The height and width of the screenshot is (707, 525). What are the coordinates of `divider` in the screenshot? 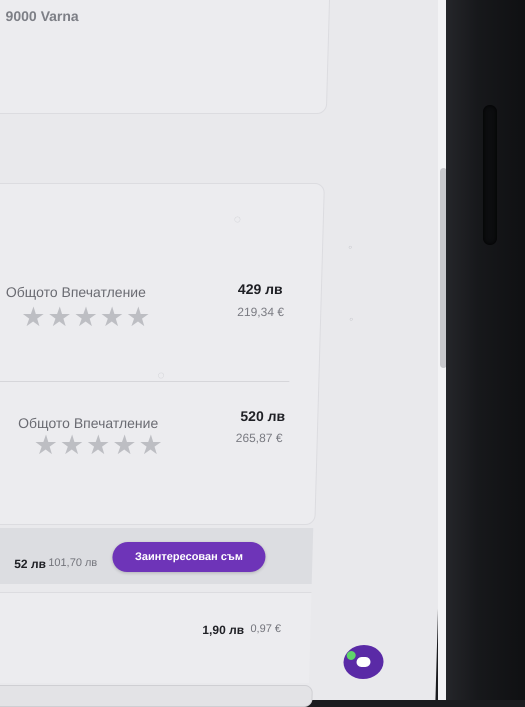 It's located at (145, 381).